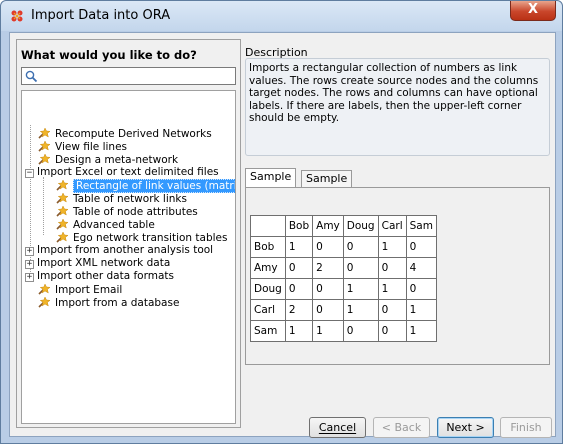  I want to click on tab-sample-2: Sample 2, so click(327, 185).